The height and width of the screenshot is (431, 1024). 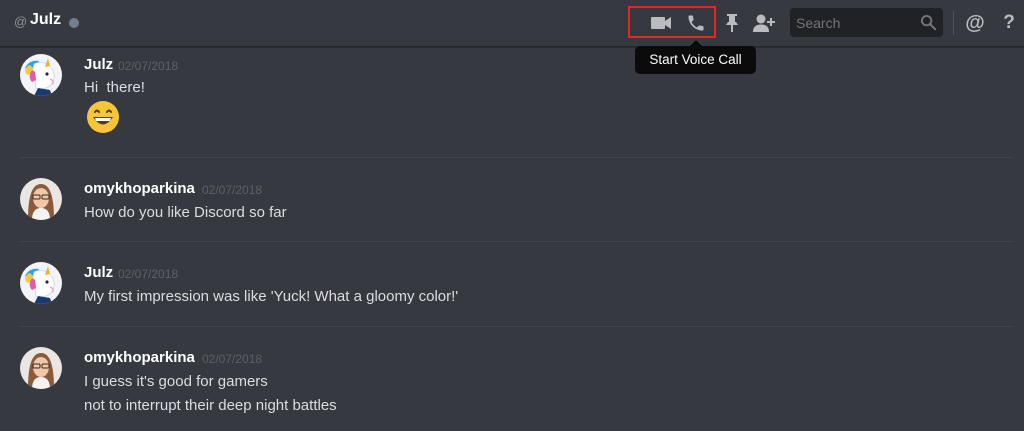 I want to click on help-button: ?, so click(x=1009, y=23).